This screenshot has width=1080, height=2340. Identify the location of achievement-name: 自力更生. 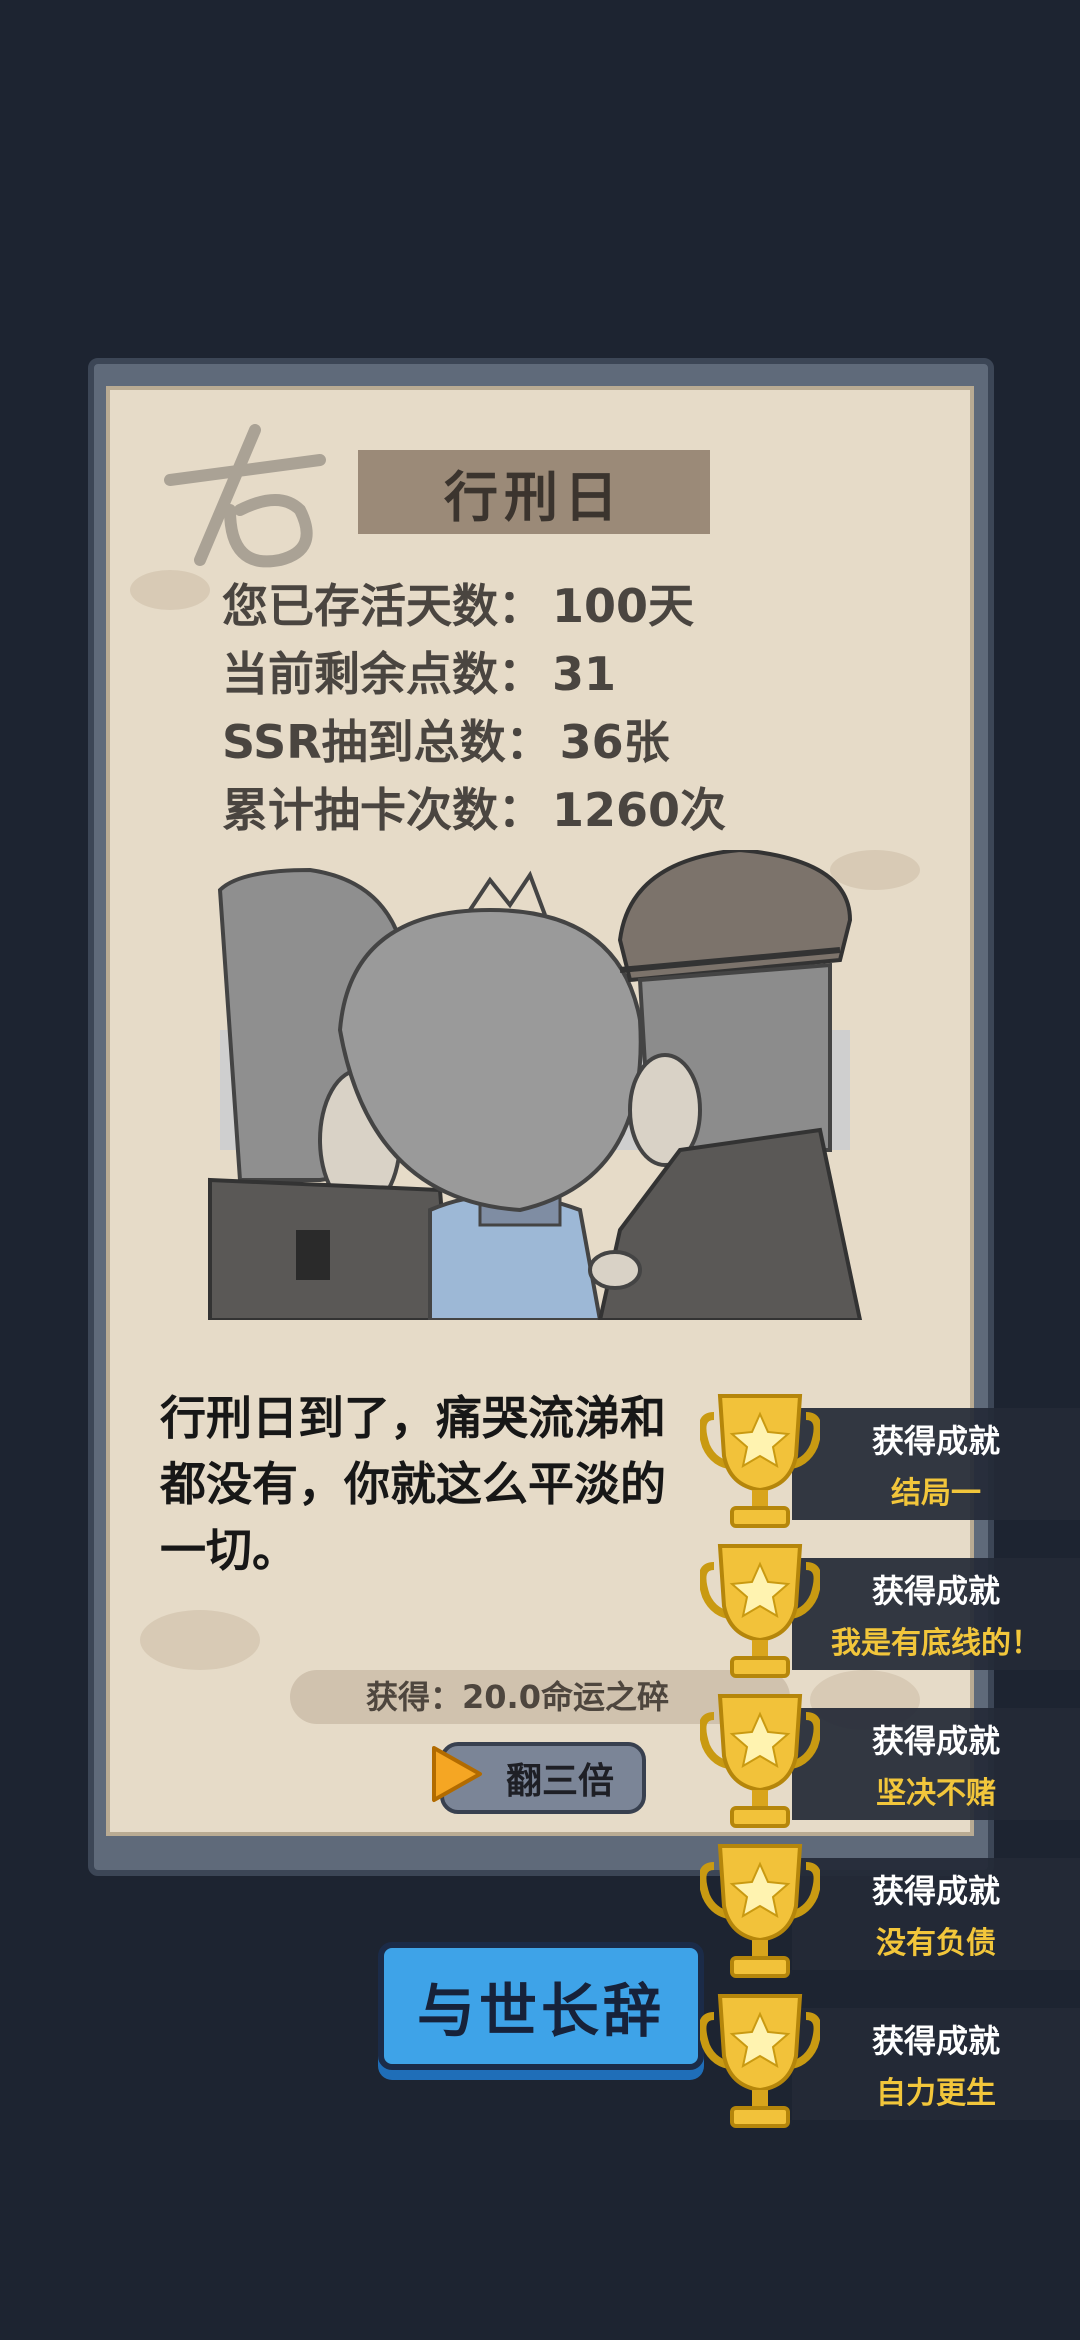
(936, 2093).